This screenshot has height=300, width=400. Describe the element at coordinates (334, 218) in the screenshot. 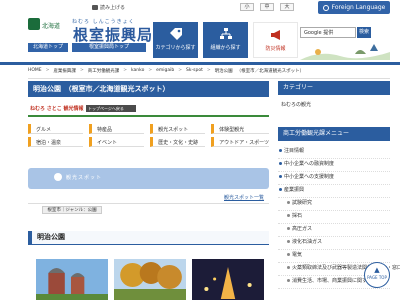

I see `sidebar-item-quarry: 採石` at that location.